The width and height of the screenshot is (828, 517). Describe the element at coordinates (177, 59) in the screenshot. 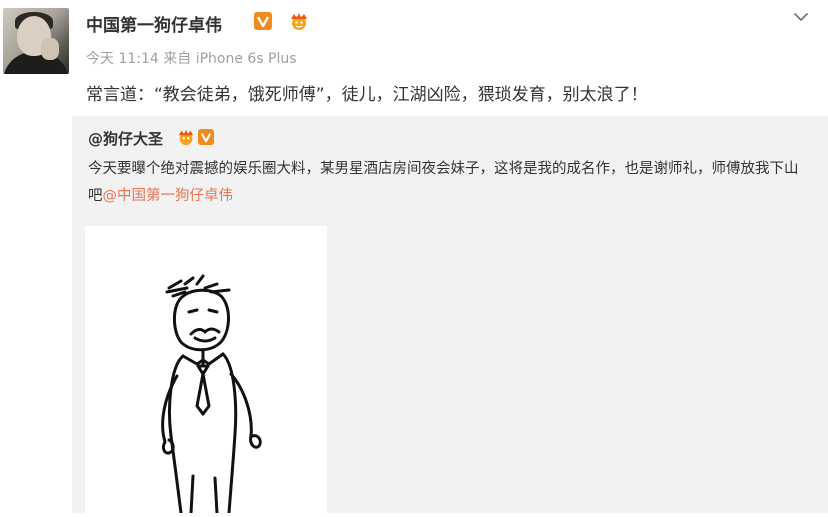

I see `source-prefix: 来自` at that location.